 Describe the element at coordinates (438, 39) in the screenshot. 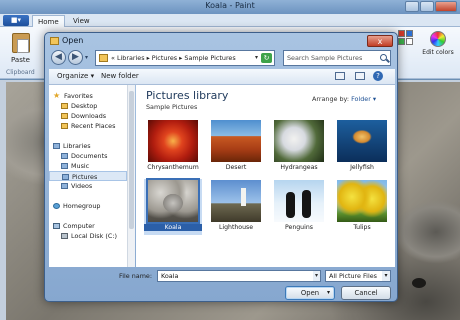

I see `color-wheel-icon` at that location.